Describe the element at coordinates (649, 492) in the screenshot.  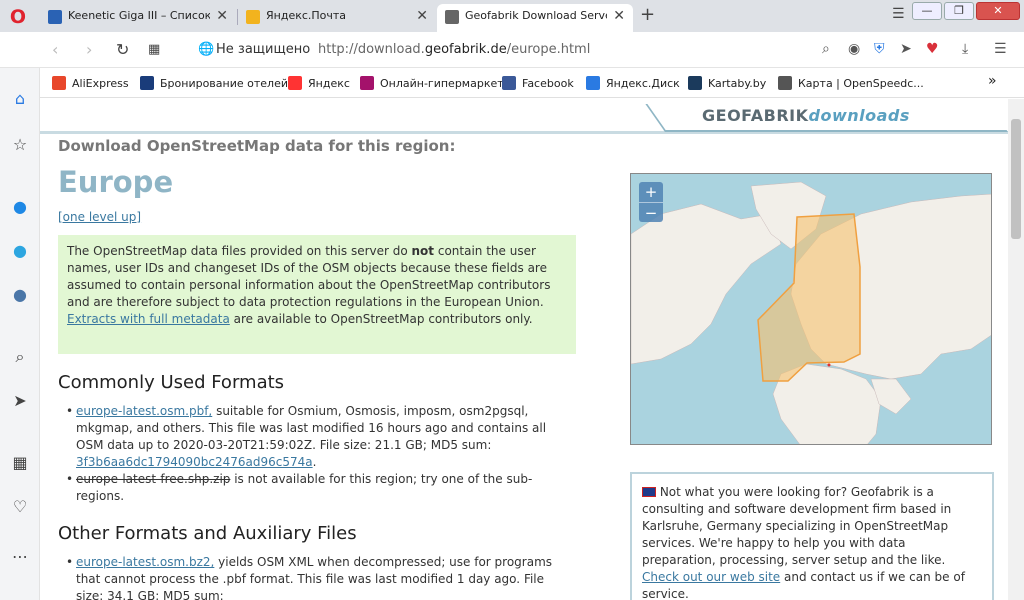
I see `uk-flag-icon` at that location.